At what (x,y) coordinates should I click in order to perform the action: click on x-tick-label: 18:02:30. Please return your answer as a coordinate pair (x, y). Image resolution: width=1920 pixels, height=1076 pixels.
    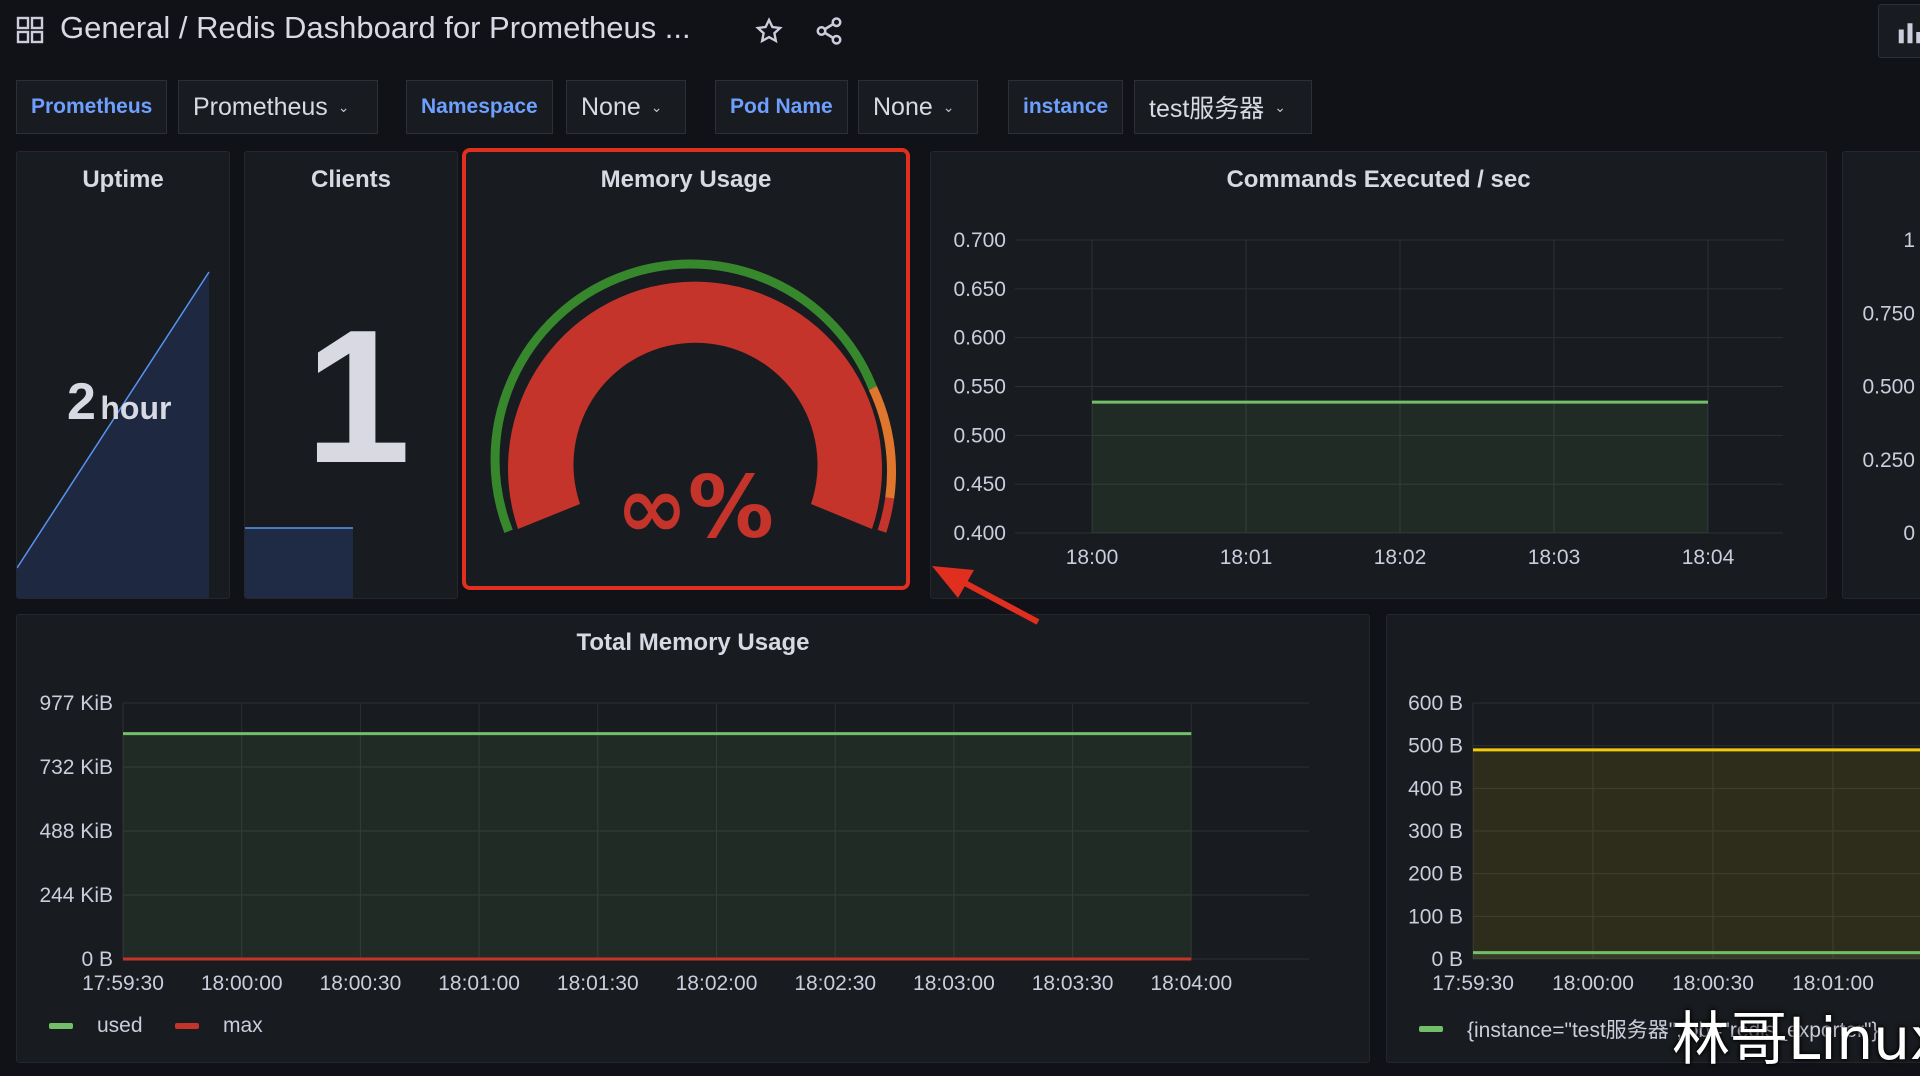
    Looking at the image, I should click on (835, 983).